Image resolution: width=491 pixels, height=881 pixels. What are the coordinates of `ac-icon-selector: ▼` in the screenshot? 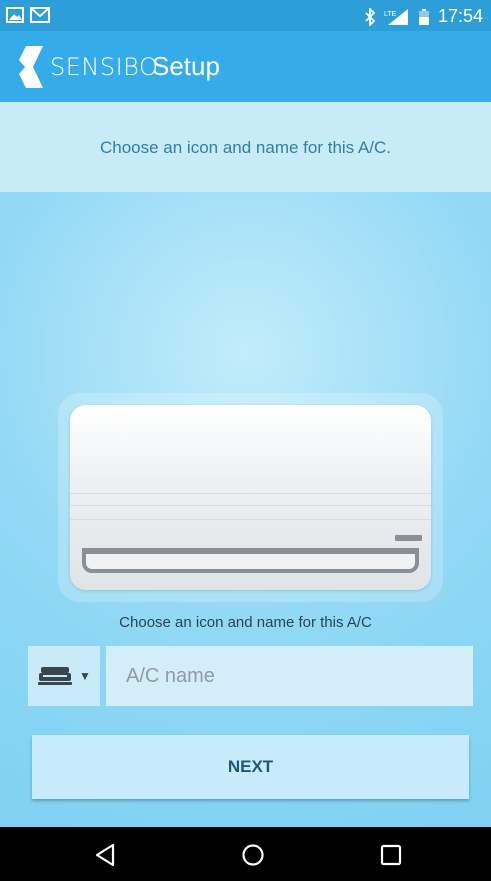 It's located at (64, 676).